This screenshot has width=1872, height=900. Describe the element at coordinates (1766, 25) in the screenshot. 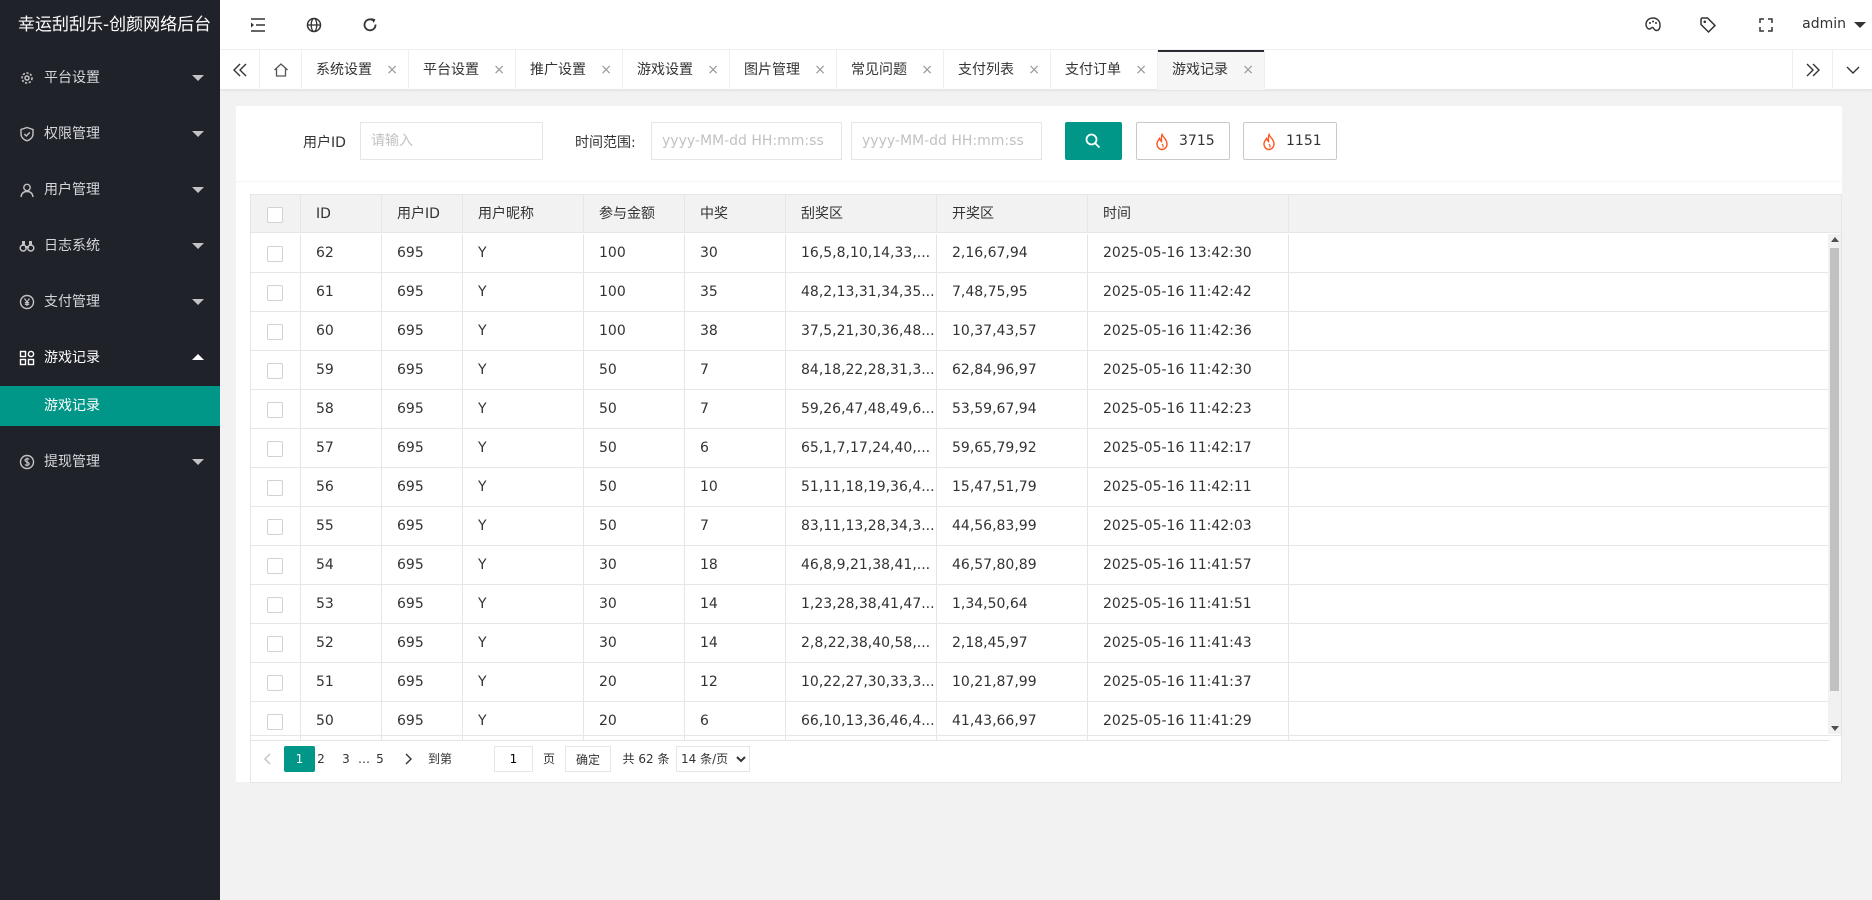

I see `fullscreen-icon` at that location.